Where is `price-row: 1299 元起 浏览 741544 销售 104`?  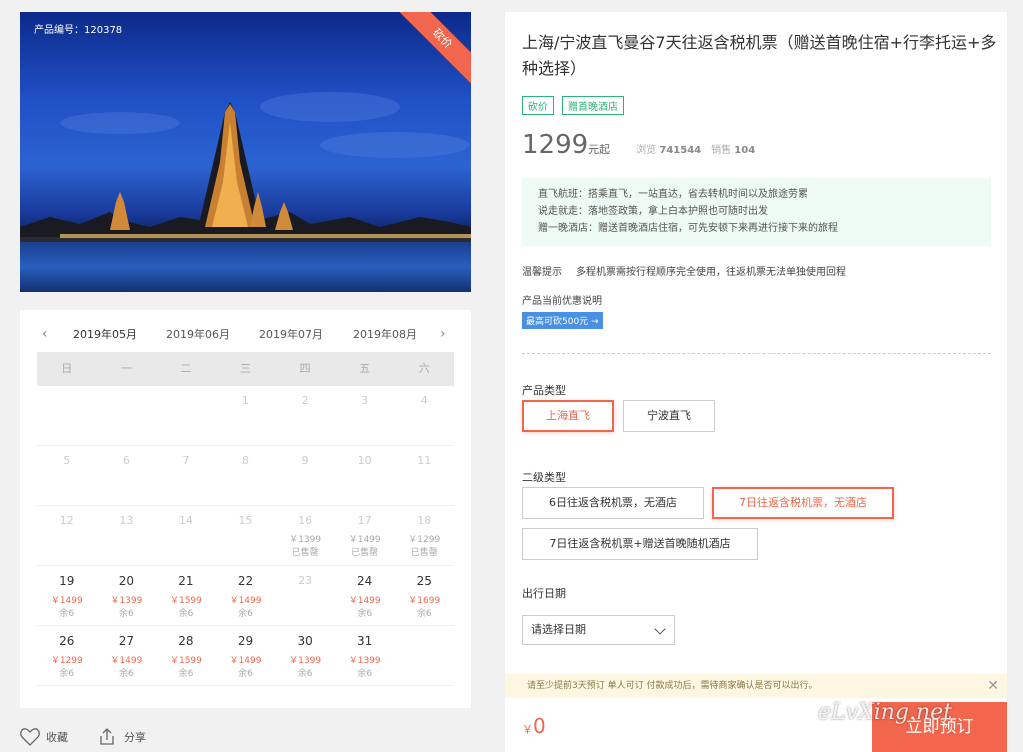 price-row: 1299 元起 浏览 741544 销售 104 is located at coordinates (643, 145).